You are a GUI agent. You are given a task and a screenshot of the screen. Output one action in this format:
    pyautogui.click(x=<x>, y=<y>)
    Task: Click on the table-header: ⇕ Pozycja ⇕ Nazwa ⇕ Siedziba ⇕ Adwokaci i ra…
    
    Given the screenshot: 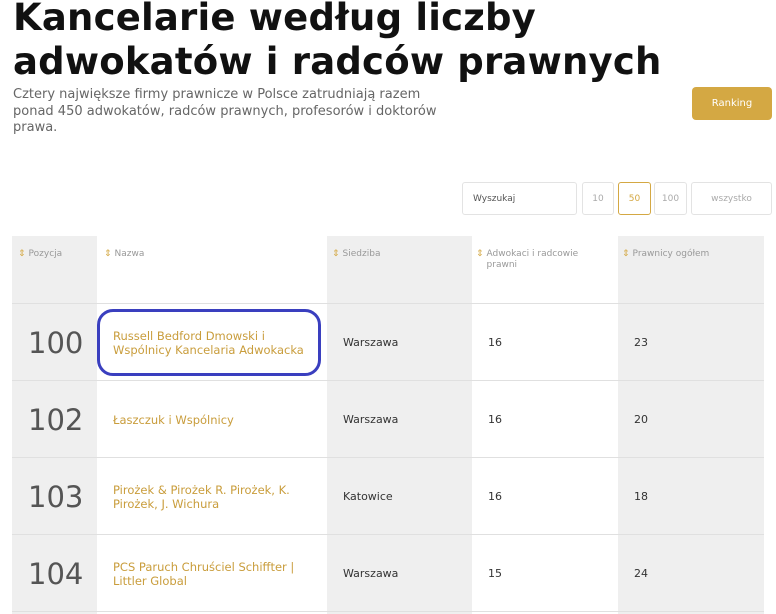 What is the action you would take?
    pyautogui.click(x=388, y=270)
    